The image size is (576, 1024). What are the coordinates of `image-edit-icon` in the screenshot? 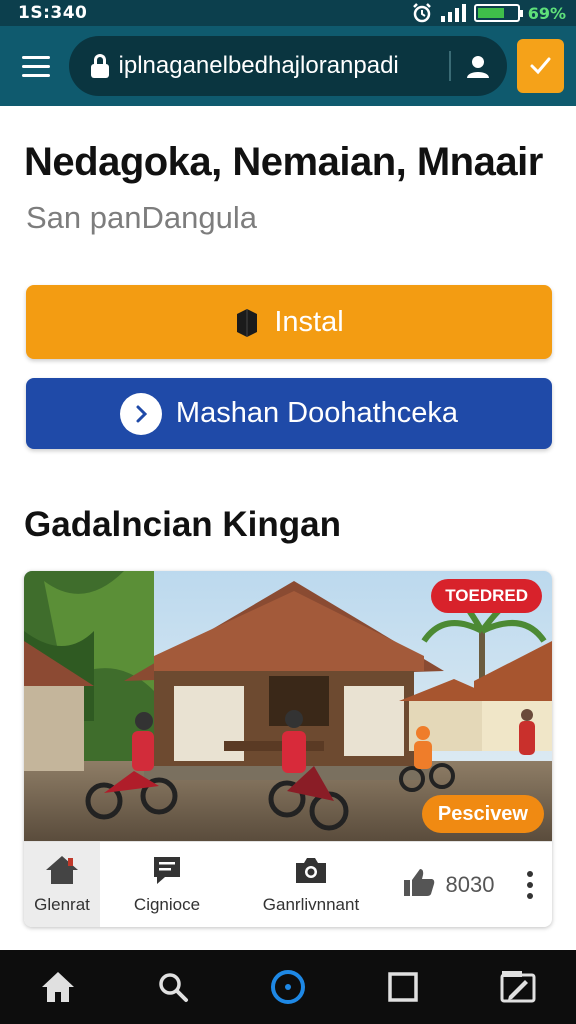 It's located at (518, 987).